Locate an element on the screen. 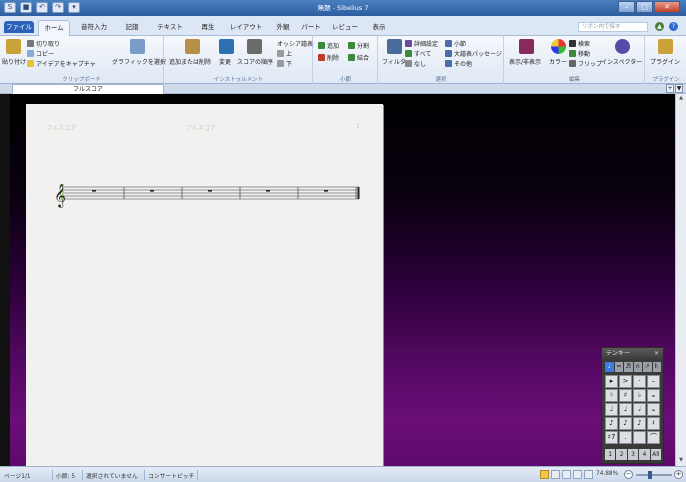 The height and width of the screenshot is (482, 686). keypad-key: ▸ is located at coordinates (611, 381).